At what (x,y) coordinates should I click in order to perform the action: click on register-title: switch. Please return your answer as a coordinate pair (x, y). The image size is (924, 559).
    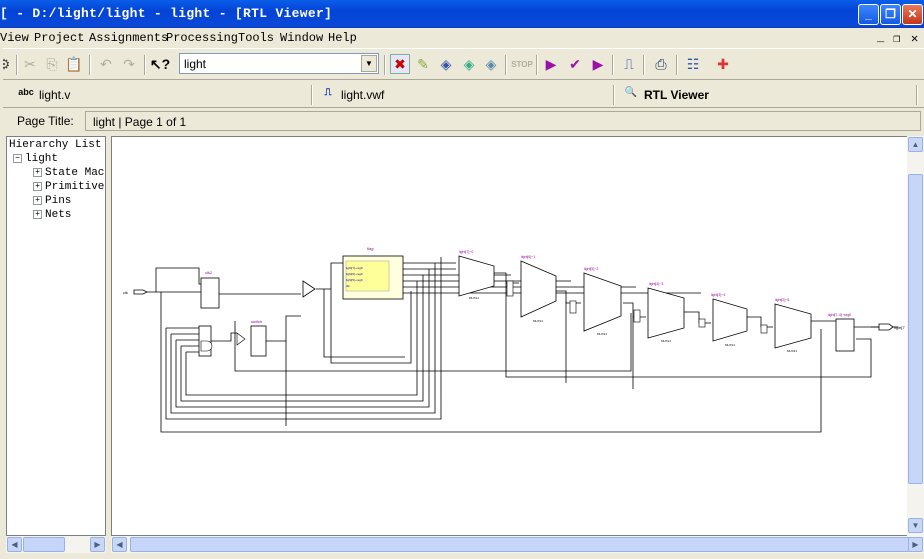
    Looking at the image, I should click on (256, 321).